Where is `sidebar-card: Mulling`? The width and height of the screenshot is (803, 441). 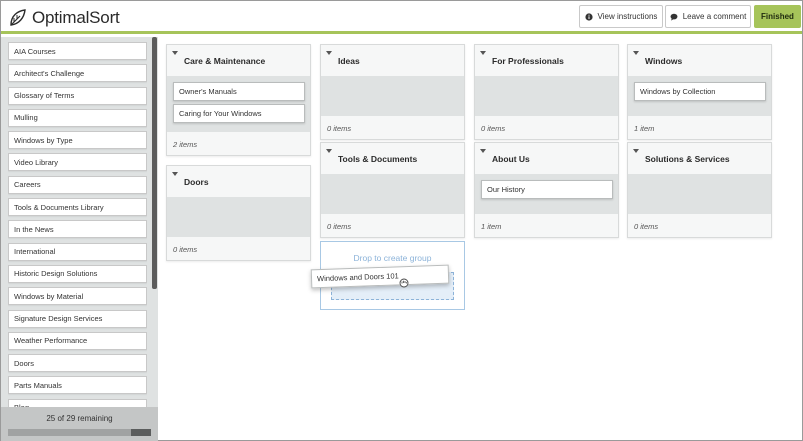 sidebar-card: Mulling is located at coordinates (77, 117).